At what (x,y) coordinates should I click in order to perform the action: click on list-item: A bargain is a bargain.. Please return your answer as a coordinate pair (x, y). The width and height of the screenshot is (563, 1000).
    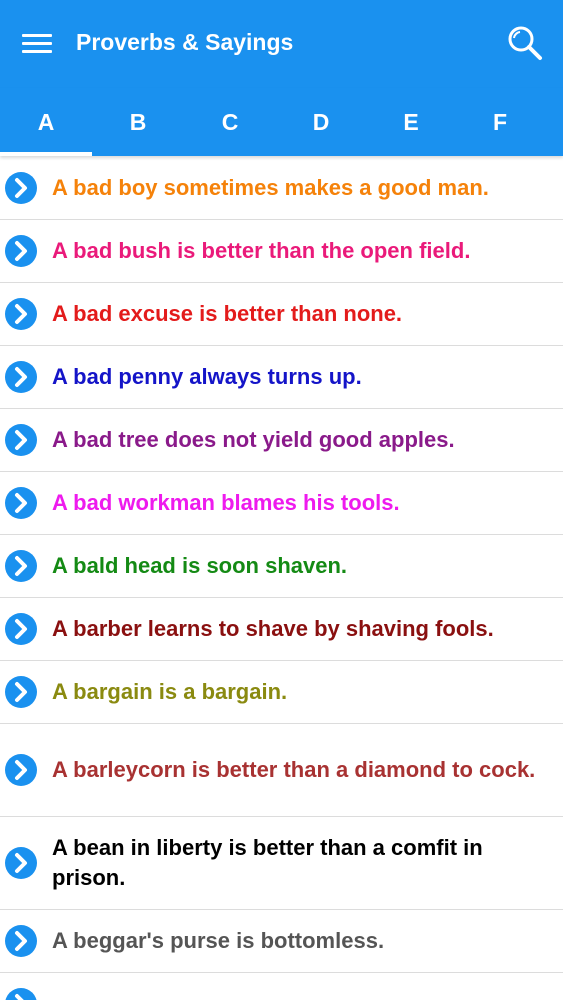
    Looking at the image, I should click on (281, 692).